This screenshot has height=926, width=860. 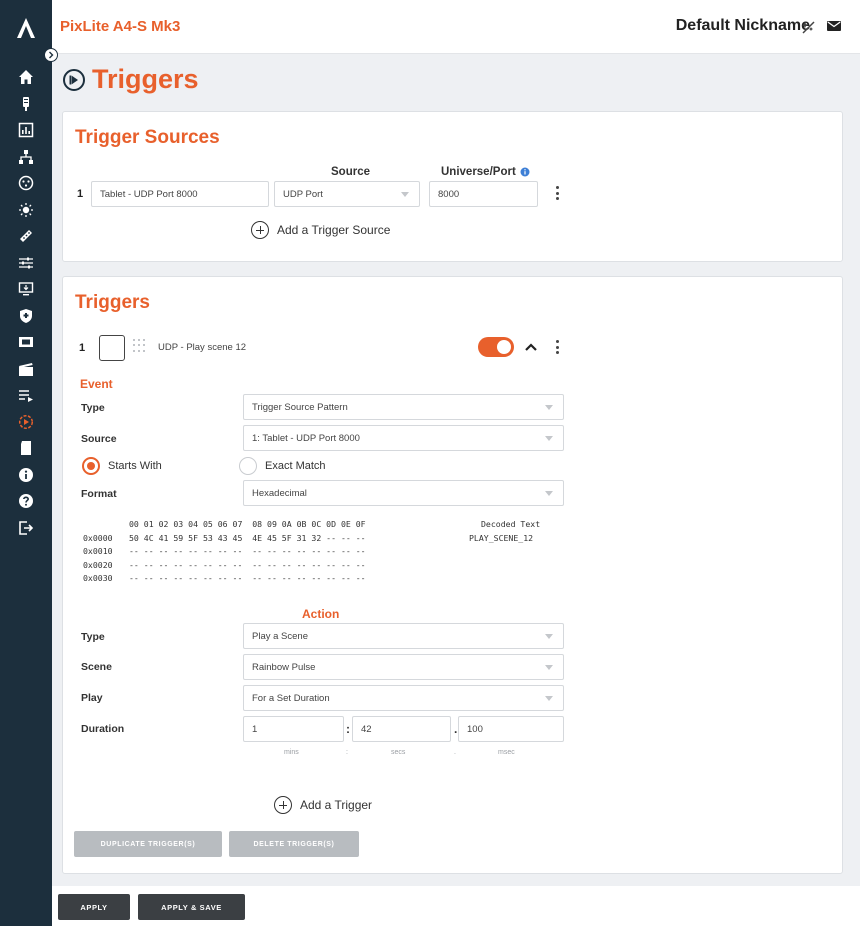 I want to click on event-type-select: Trigger Source Pattern, so click(x=403, y=407).